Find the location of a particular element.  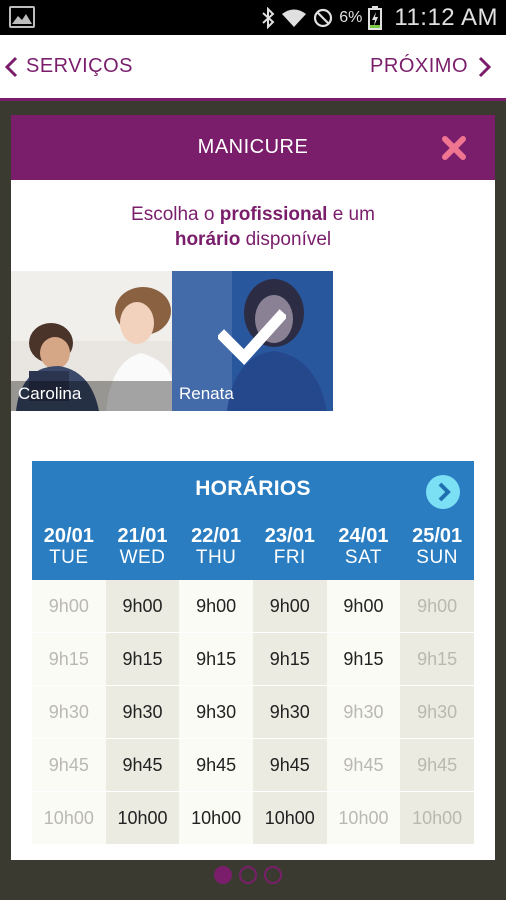

day-date: 21/01 is located at coordinates (142, 536).